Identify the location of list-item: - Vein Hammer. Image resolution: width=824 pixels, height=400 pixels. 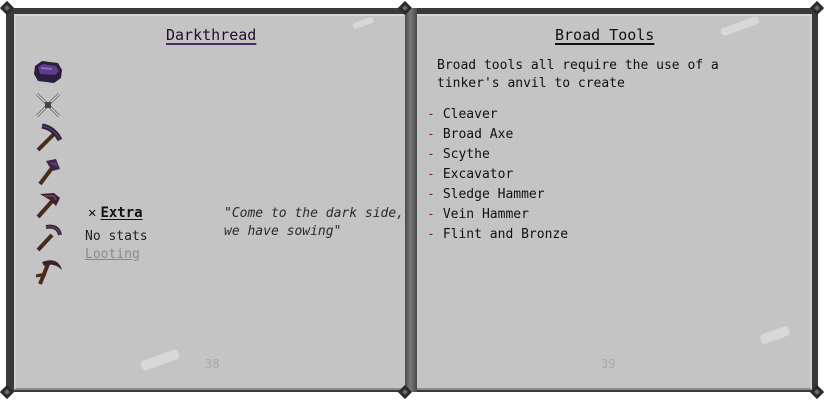
(497, 215).